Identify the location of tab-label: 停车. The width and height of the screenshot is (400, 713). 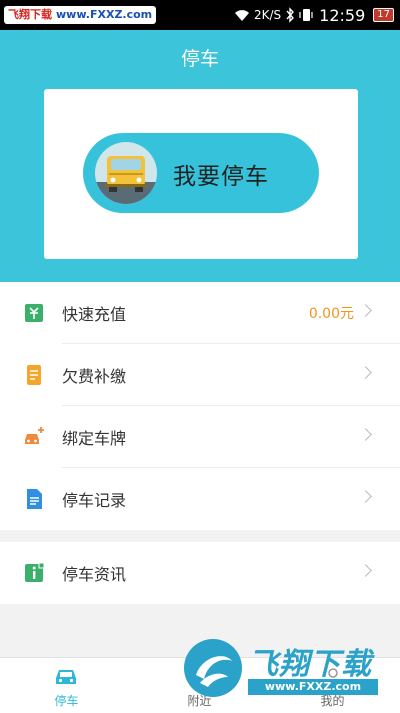
(66, 701).